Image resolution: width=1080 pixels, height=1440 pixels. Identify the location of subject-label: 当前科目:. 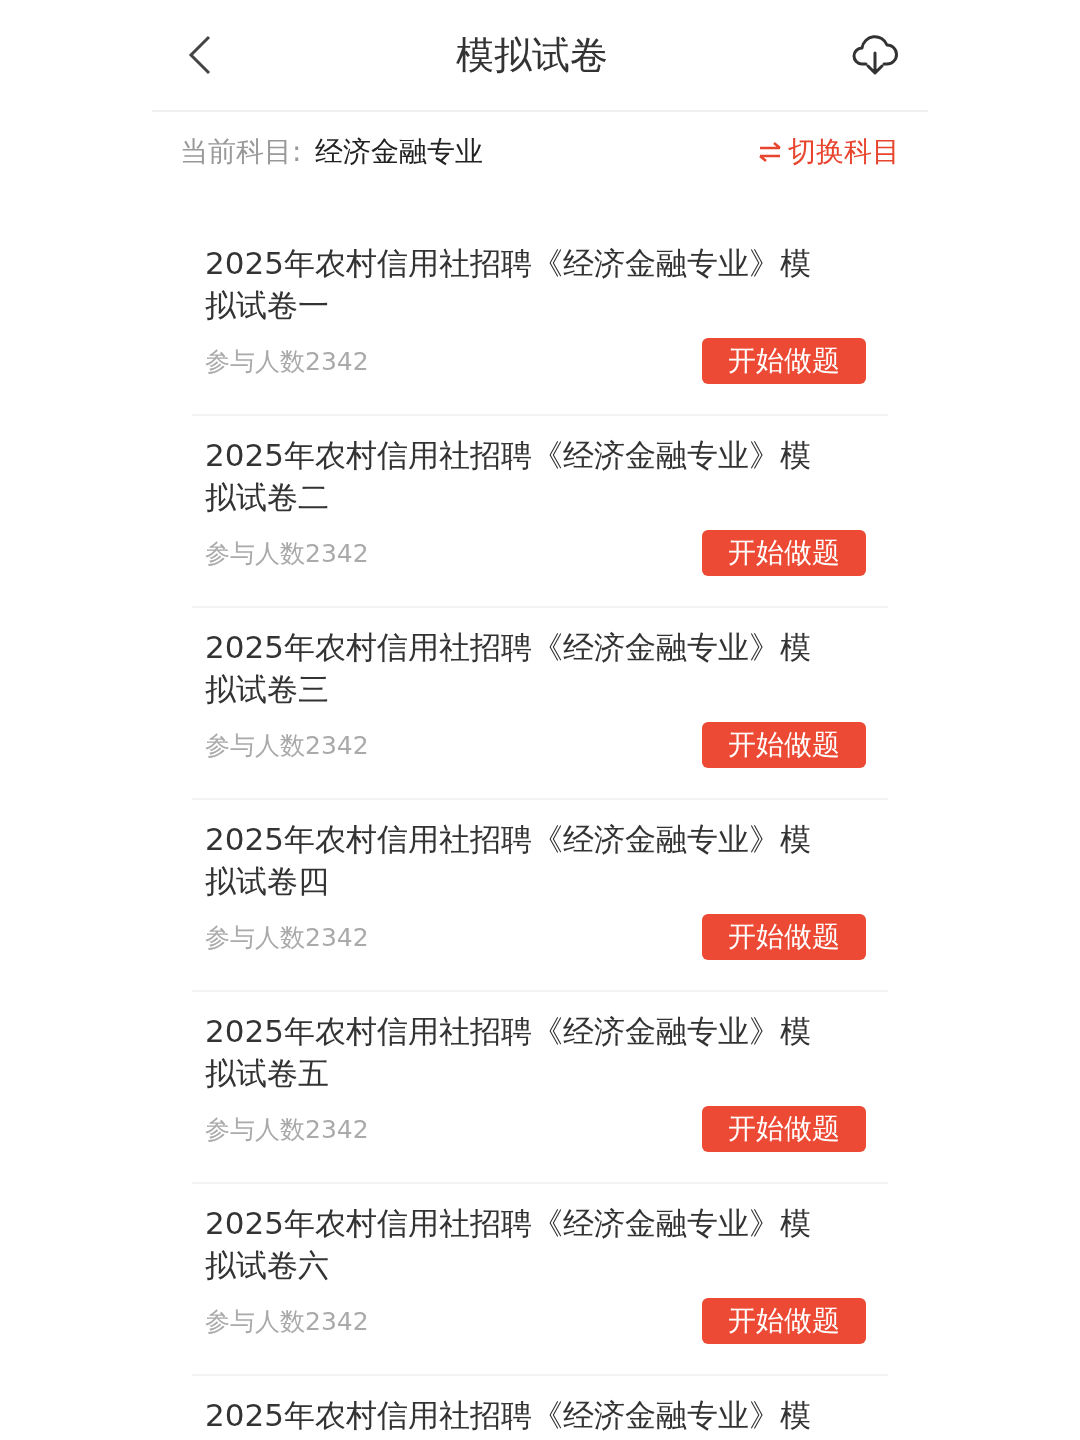
(241, 152).